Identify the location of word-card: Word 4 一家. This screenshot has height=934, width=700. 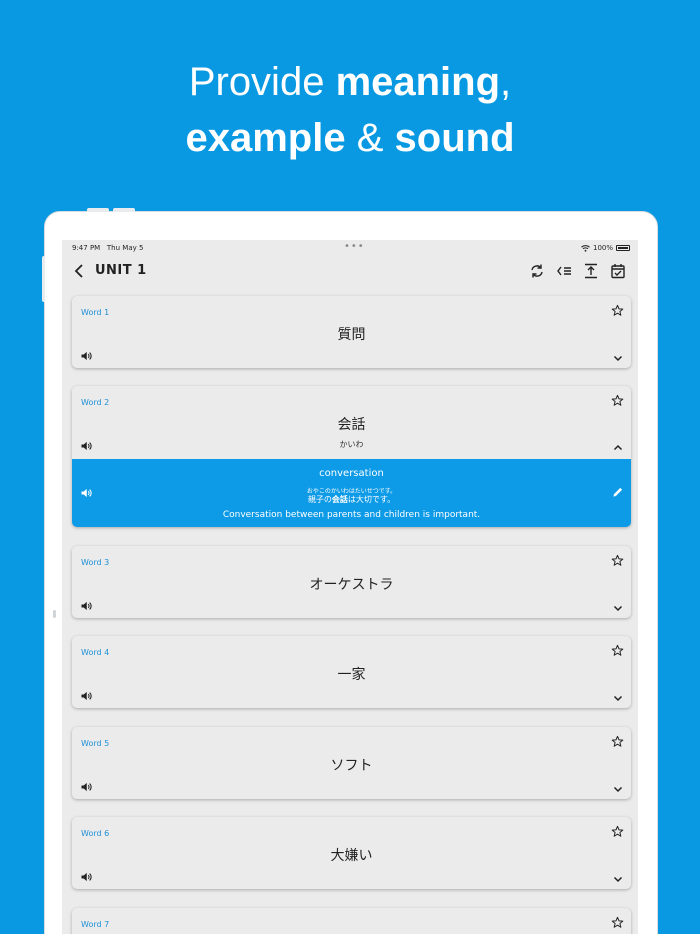
(351, 672).